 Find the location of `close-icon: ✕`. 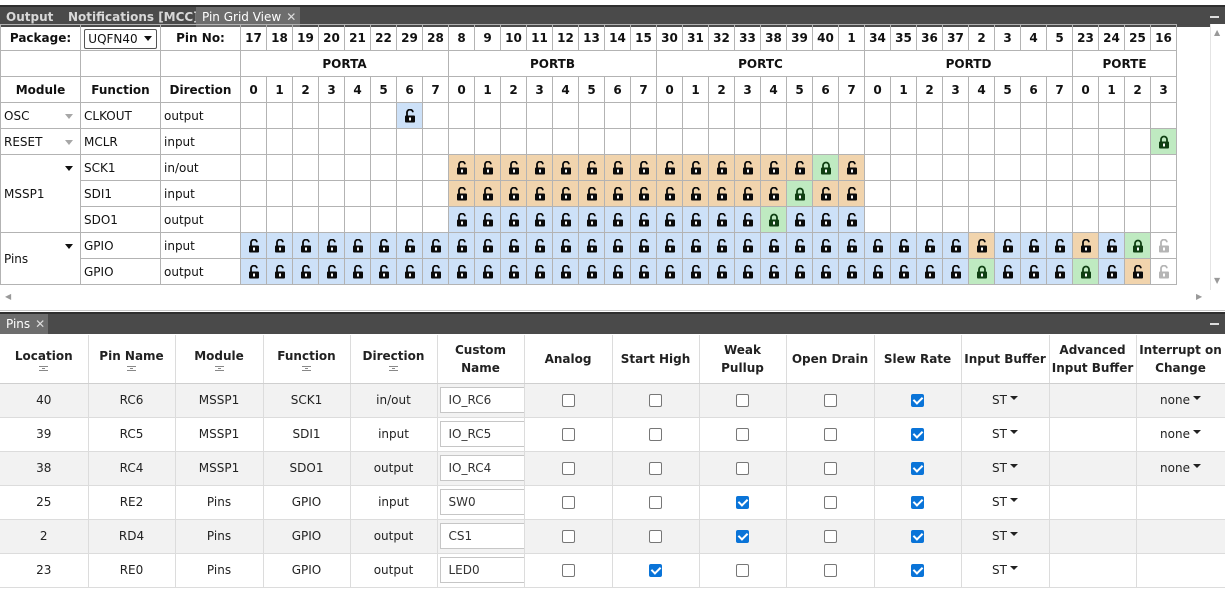

close-icon: ✕ is located at coordinates (40, 324).